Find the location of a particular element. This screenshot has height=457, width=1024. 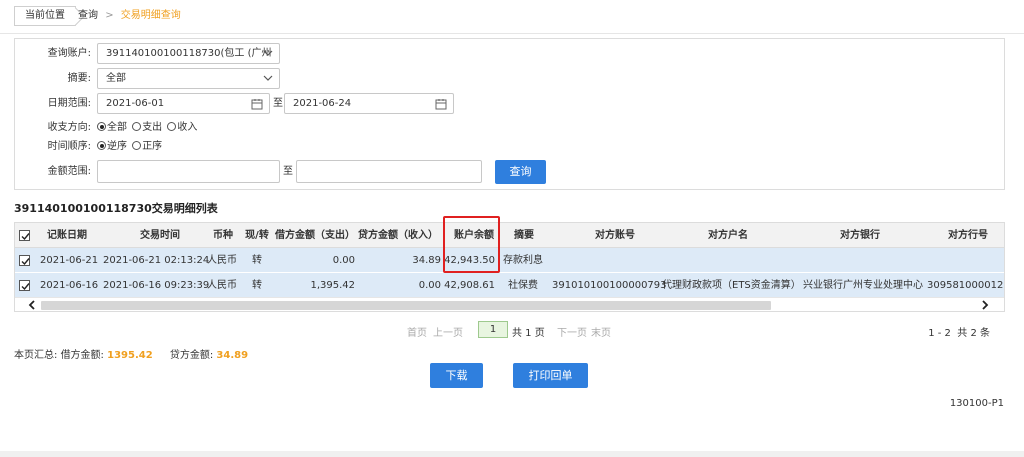

col-header-post-date: 记账日期 is located at coordinates (67, 235).